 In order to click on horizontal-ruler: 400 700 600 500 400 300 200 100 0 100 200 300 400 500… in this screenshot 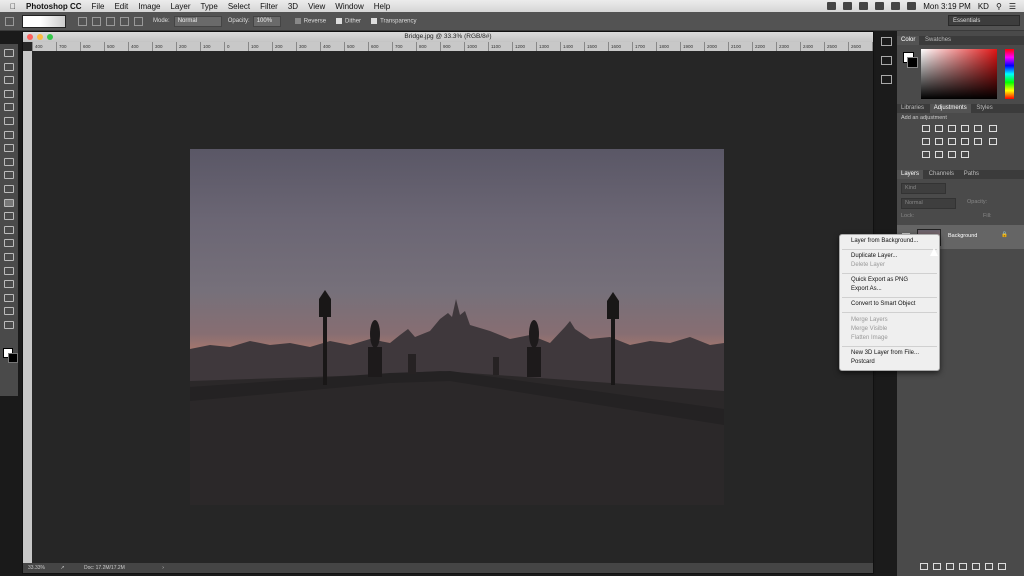, I will do `click(452, 46)`.